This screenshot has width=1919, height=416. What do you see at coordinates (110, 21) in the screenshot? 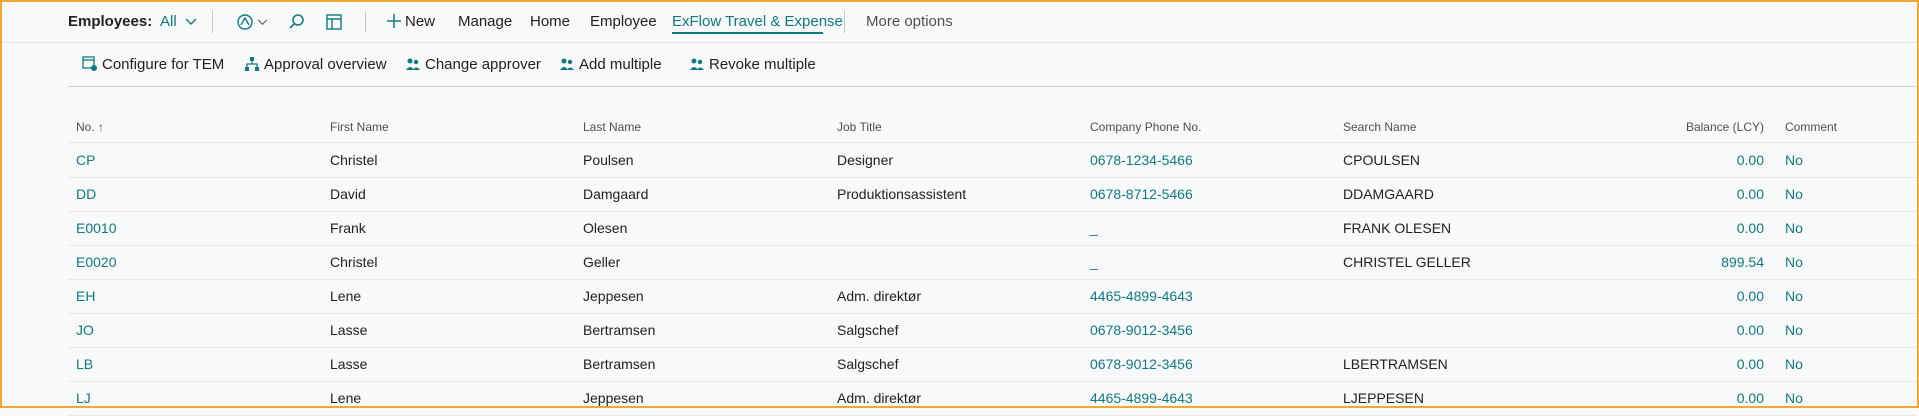
I see `page-title: Employees:` at bounding box center [110, 21].